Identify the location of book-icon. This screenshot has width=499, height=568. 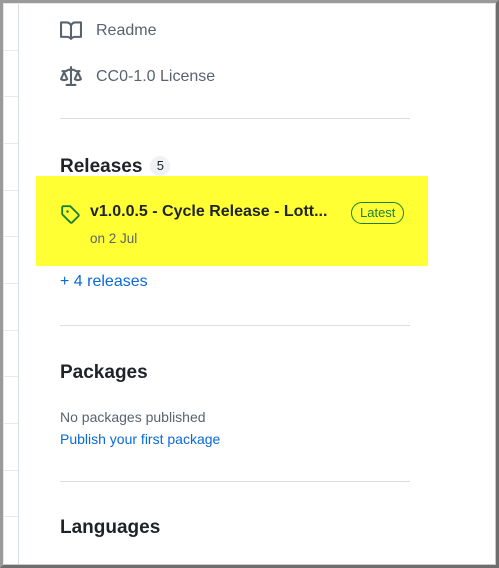
(71, 30).